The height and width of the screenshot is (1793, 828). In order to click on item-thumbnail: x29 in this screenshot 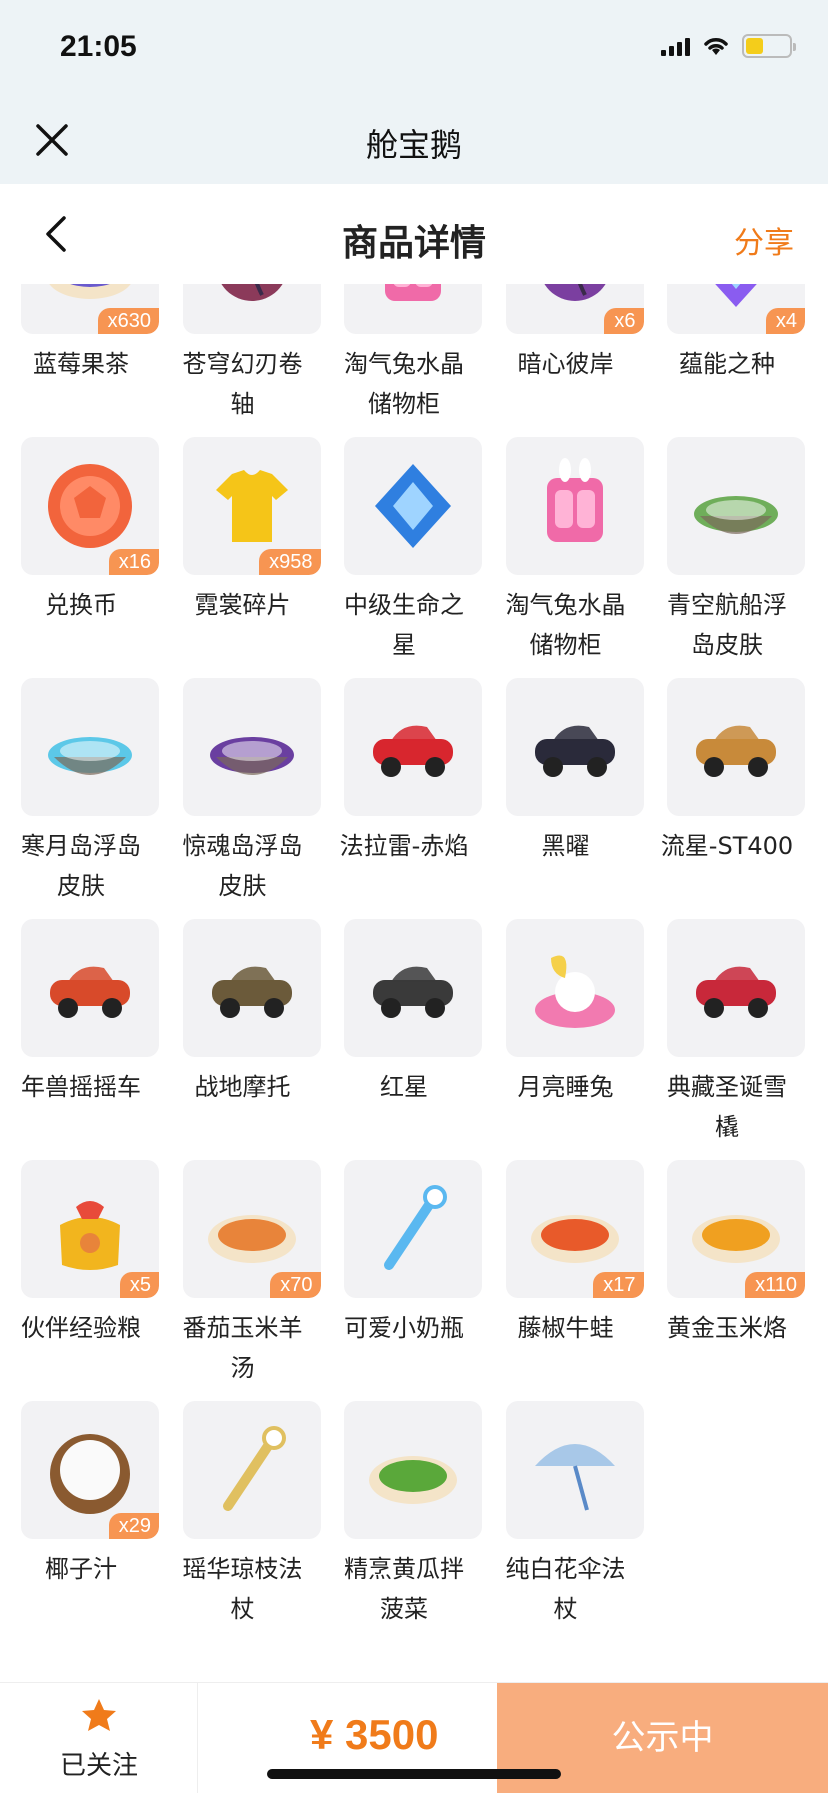, I will do `click(90, 1470)`.